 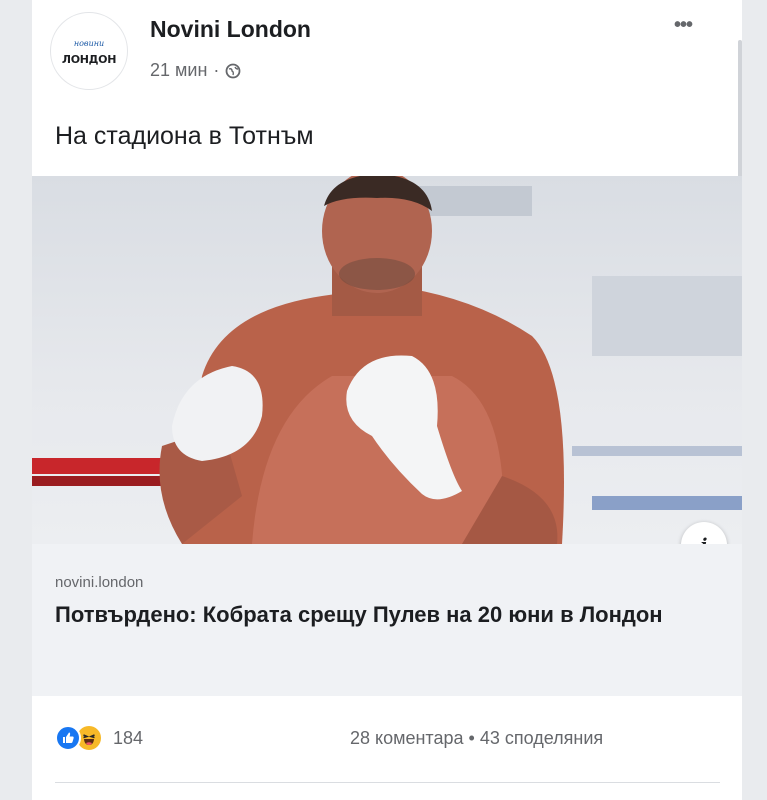 I want to click on ring-rope-right-blue, so click(x=667, y=503).